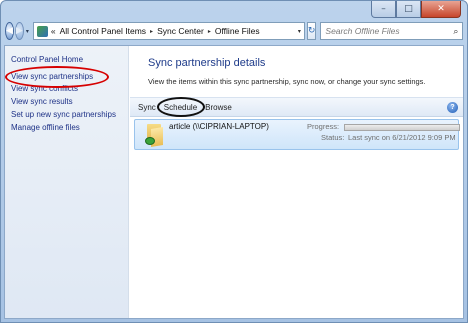 This screenshot has width=468, height=323. What do you see at coordinates (207, 63) in the screenshot?
I see `page-title: Sync partnership details` at bounding box center [207, 63].